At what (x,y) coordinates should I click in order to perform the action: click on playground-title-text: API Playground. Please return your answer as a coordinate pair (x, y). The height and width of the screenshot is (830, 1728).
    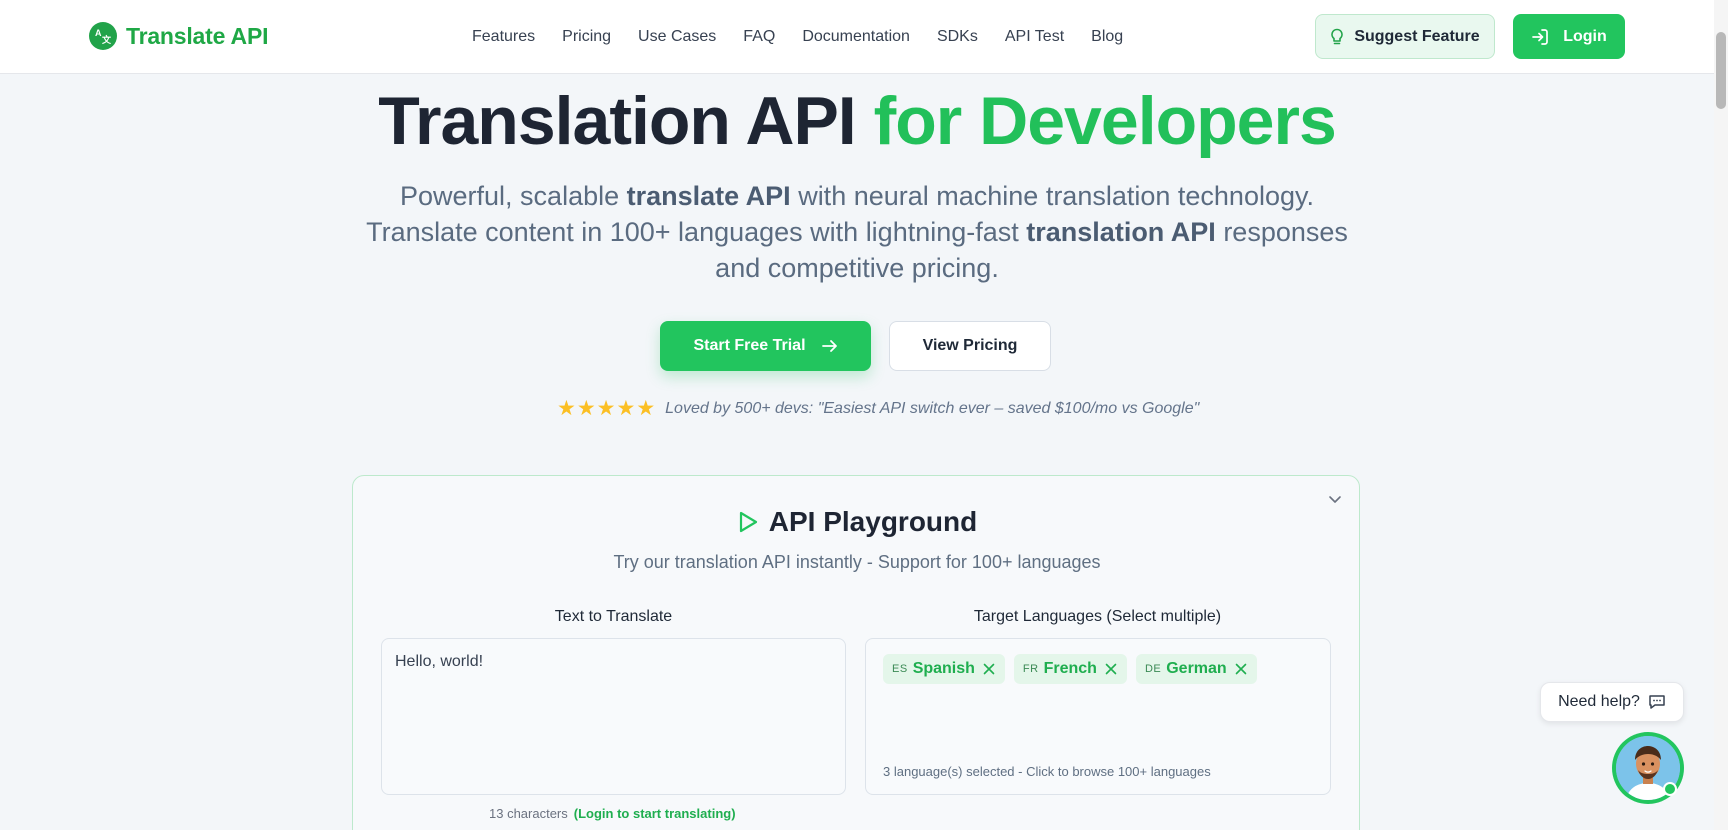
    Looking at the image, I should click on (873, 521).